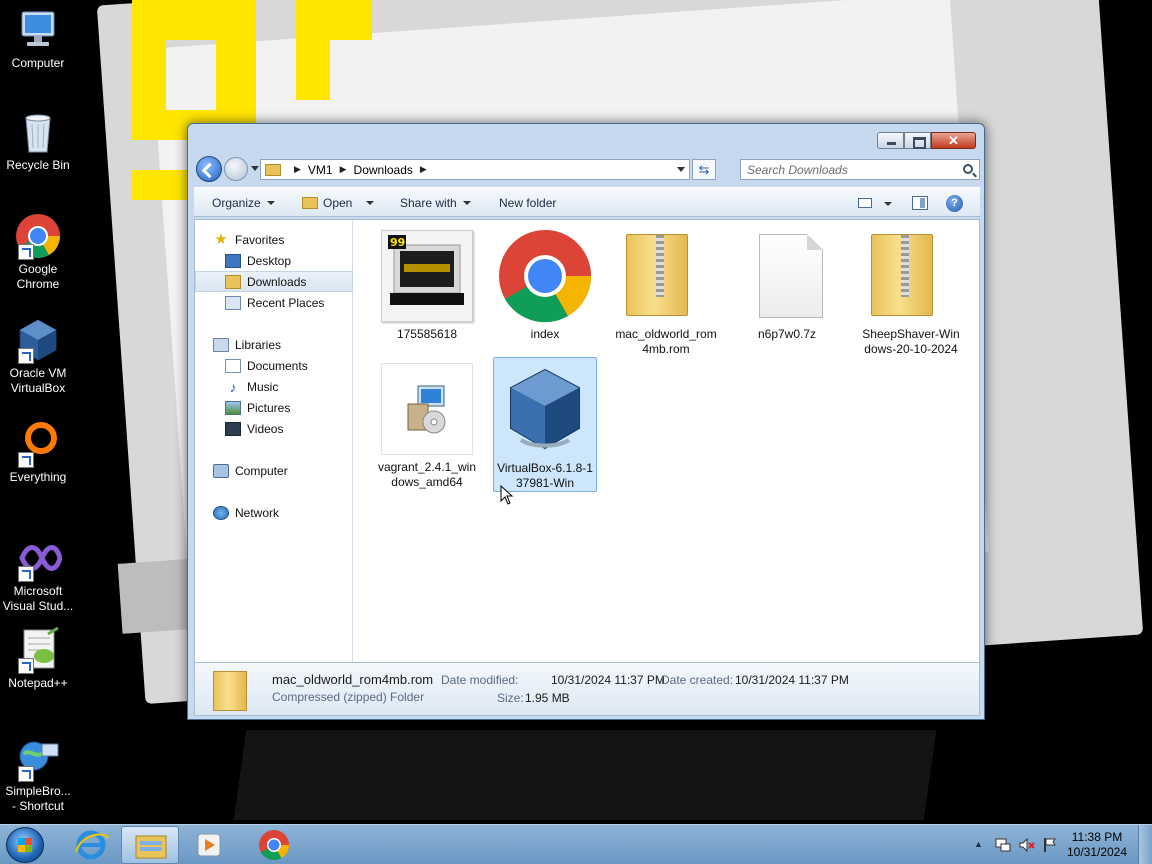  I want to click on help-icon: ?, so click(954, 203).